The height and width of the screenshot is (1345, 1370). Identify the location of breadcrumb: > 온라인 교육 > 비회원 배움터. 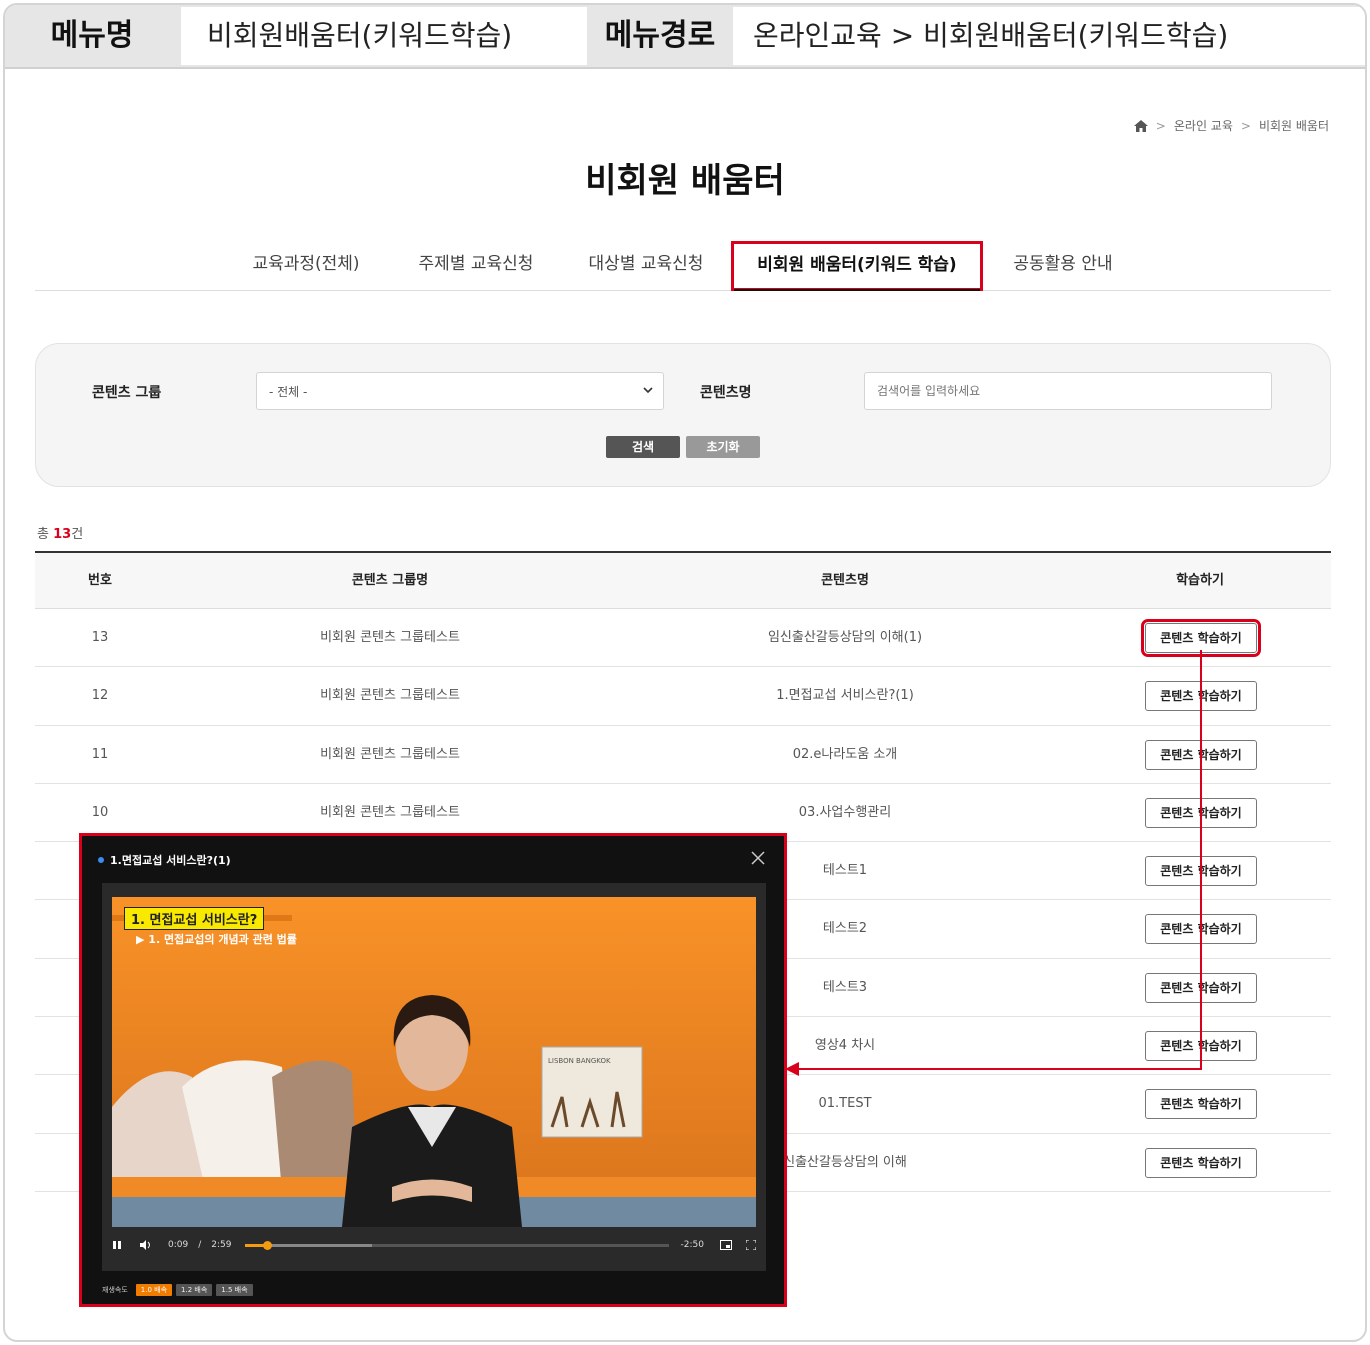
(1231, 125).